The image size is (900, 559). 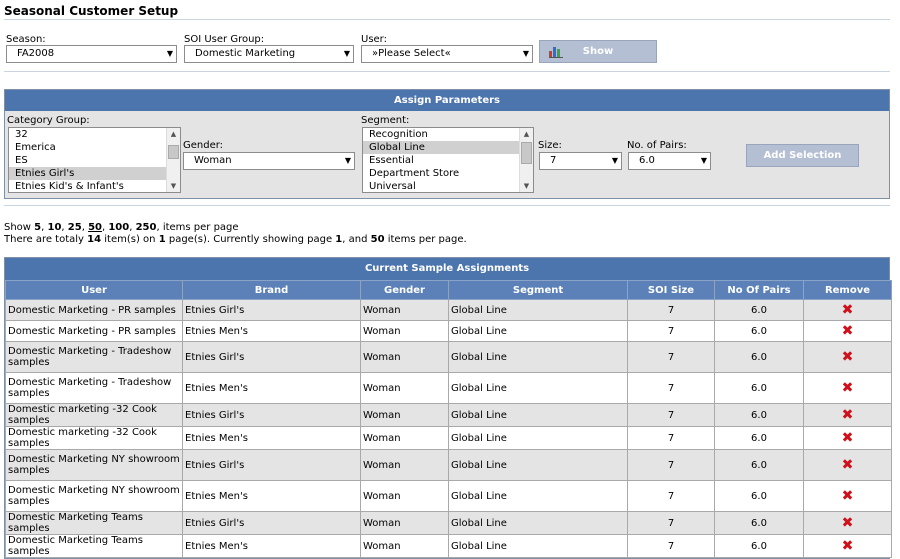 I want to click on user-value: »Please Select«, so click(x=411, y=53).